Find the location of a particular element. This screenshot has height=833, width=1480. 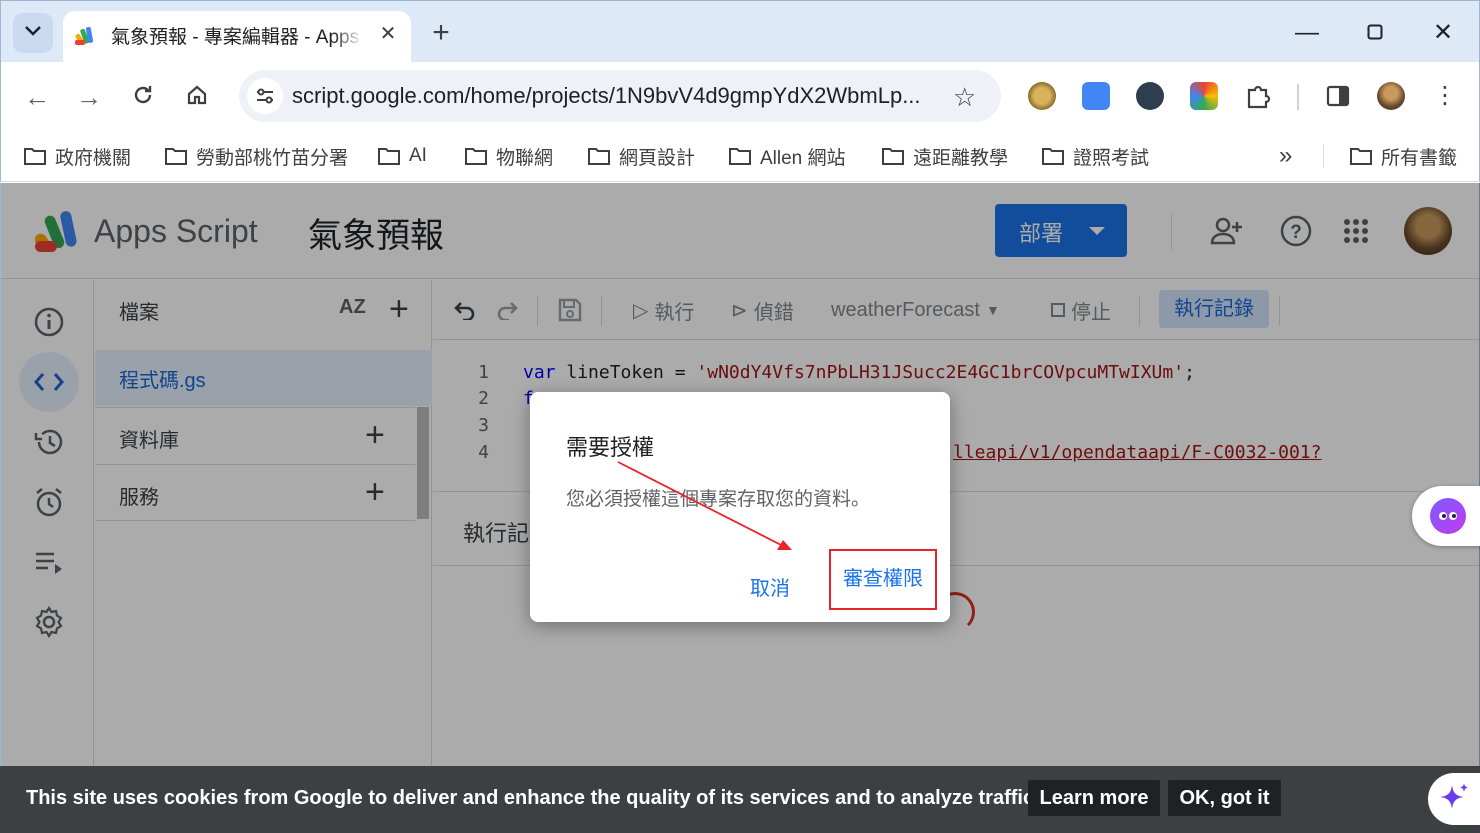

bookmark-label: 遠距離教學 is located at coordinates (961, 158).